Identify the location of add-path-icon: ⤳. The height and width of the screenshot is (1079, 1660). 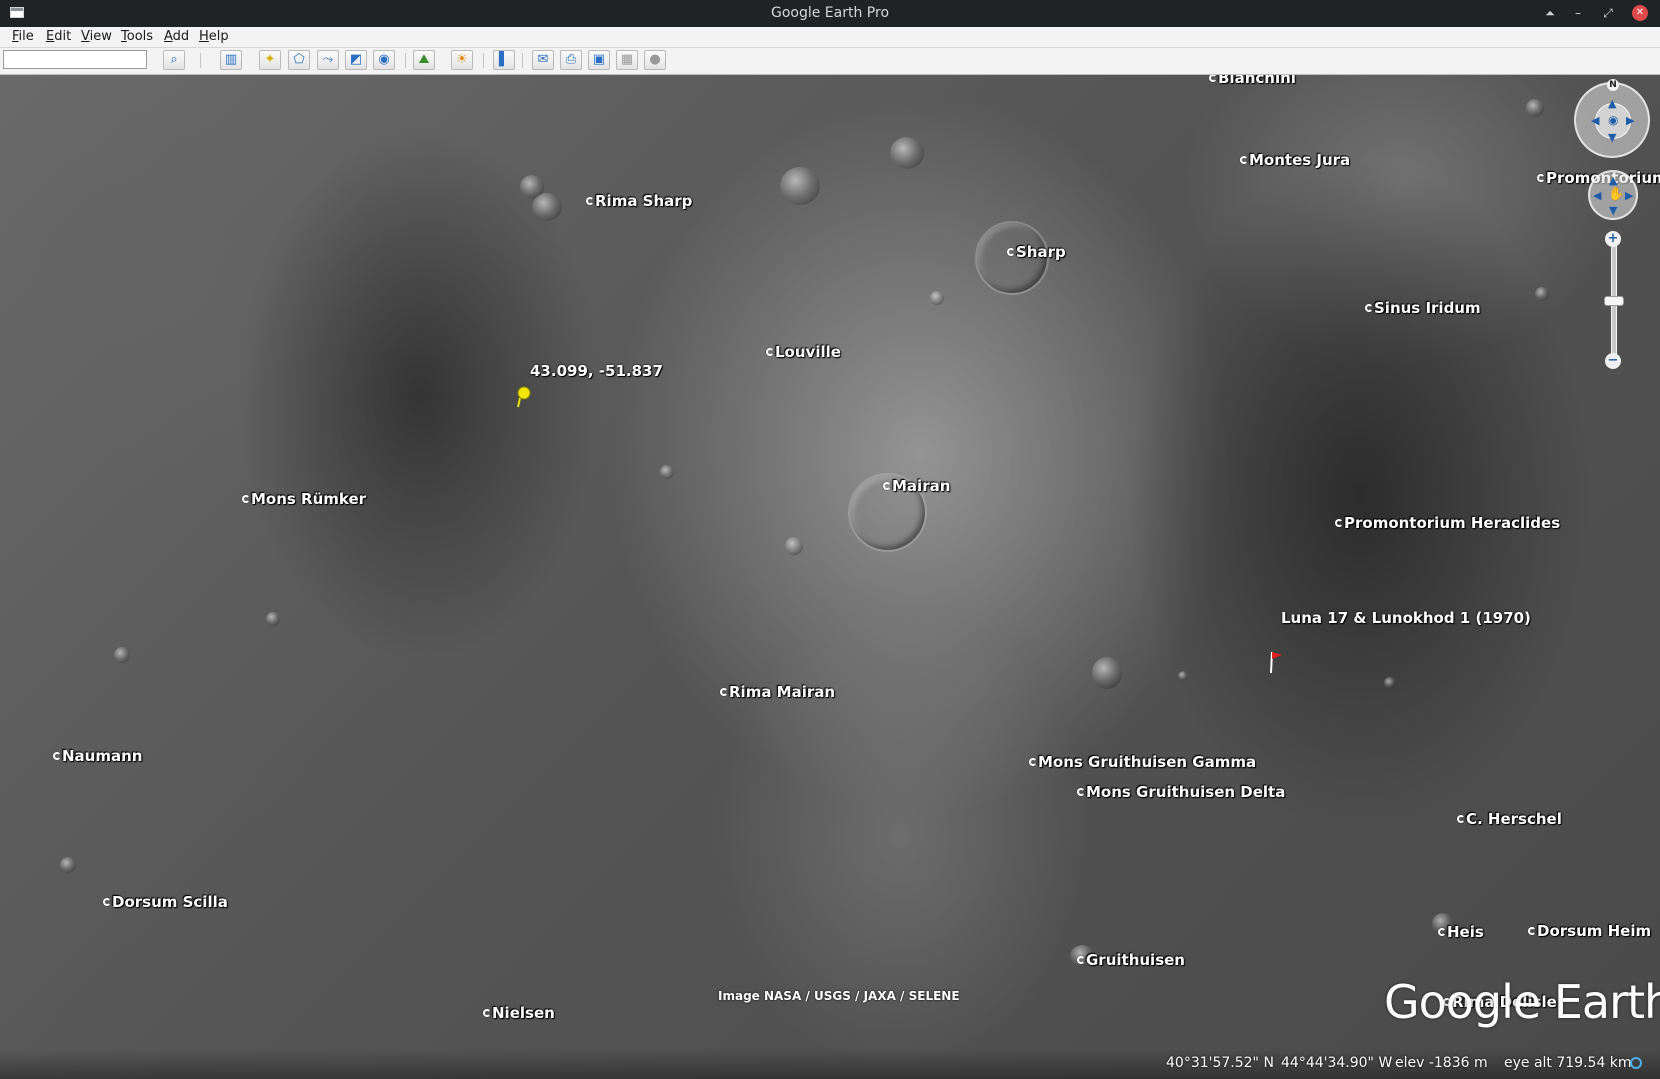
(328, 59).